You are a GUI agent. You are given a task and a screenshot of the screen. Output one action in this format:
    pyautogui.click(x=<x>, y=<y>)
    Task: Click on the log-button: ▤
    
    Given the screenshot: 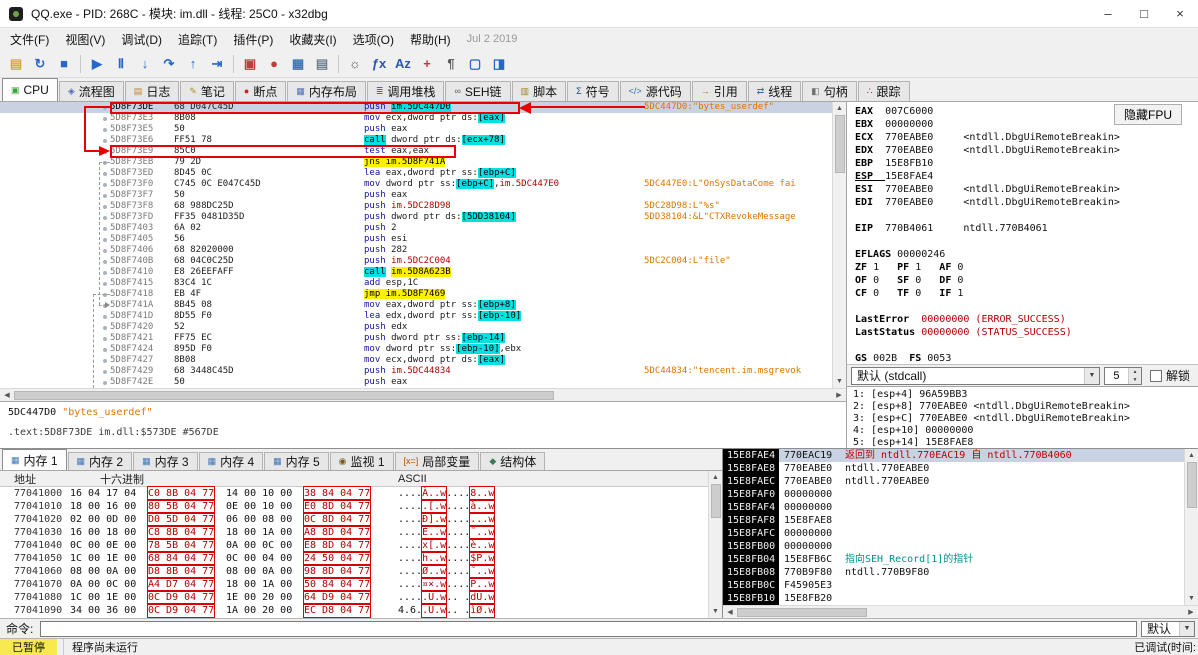 What is the action you would take?
    pyautogui.click(x=322, y=64)
    